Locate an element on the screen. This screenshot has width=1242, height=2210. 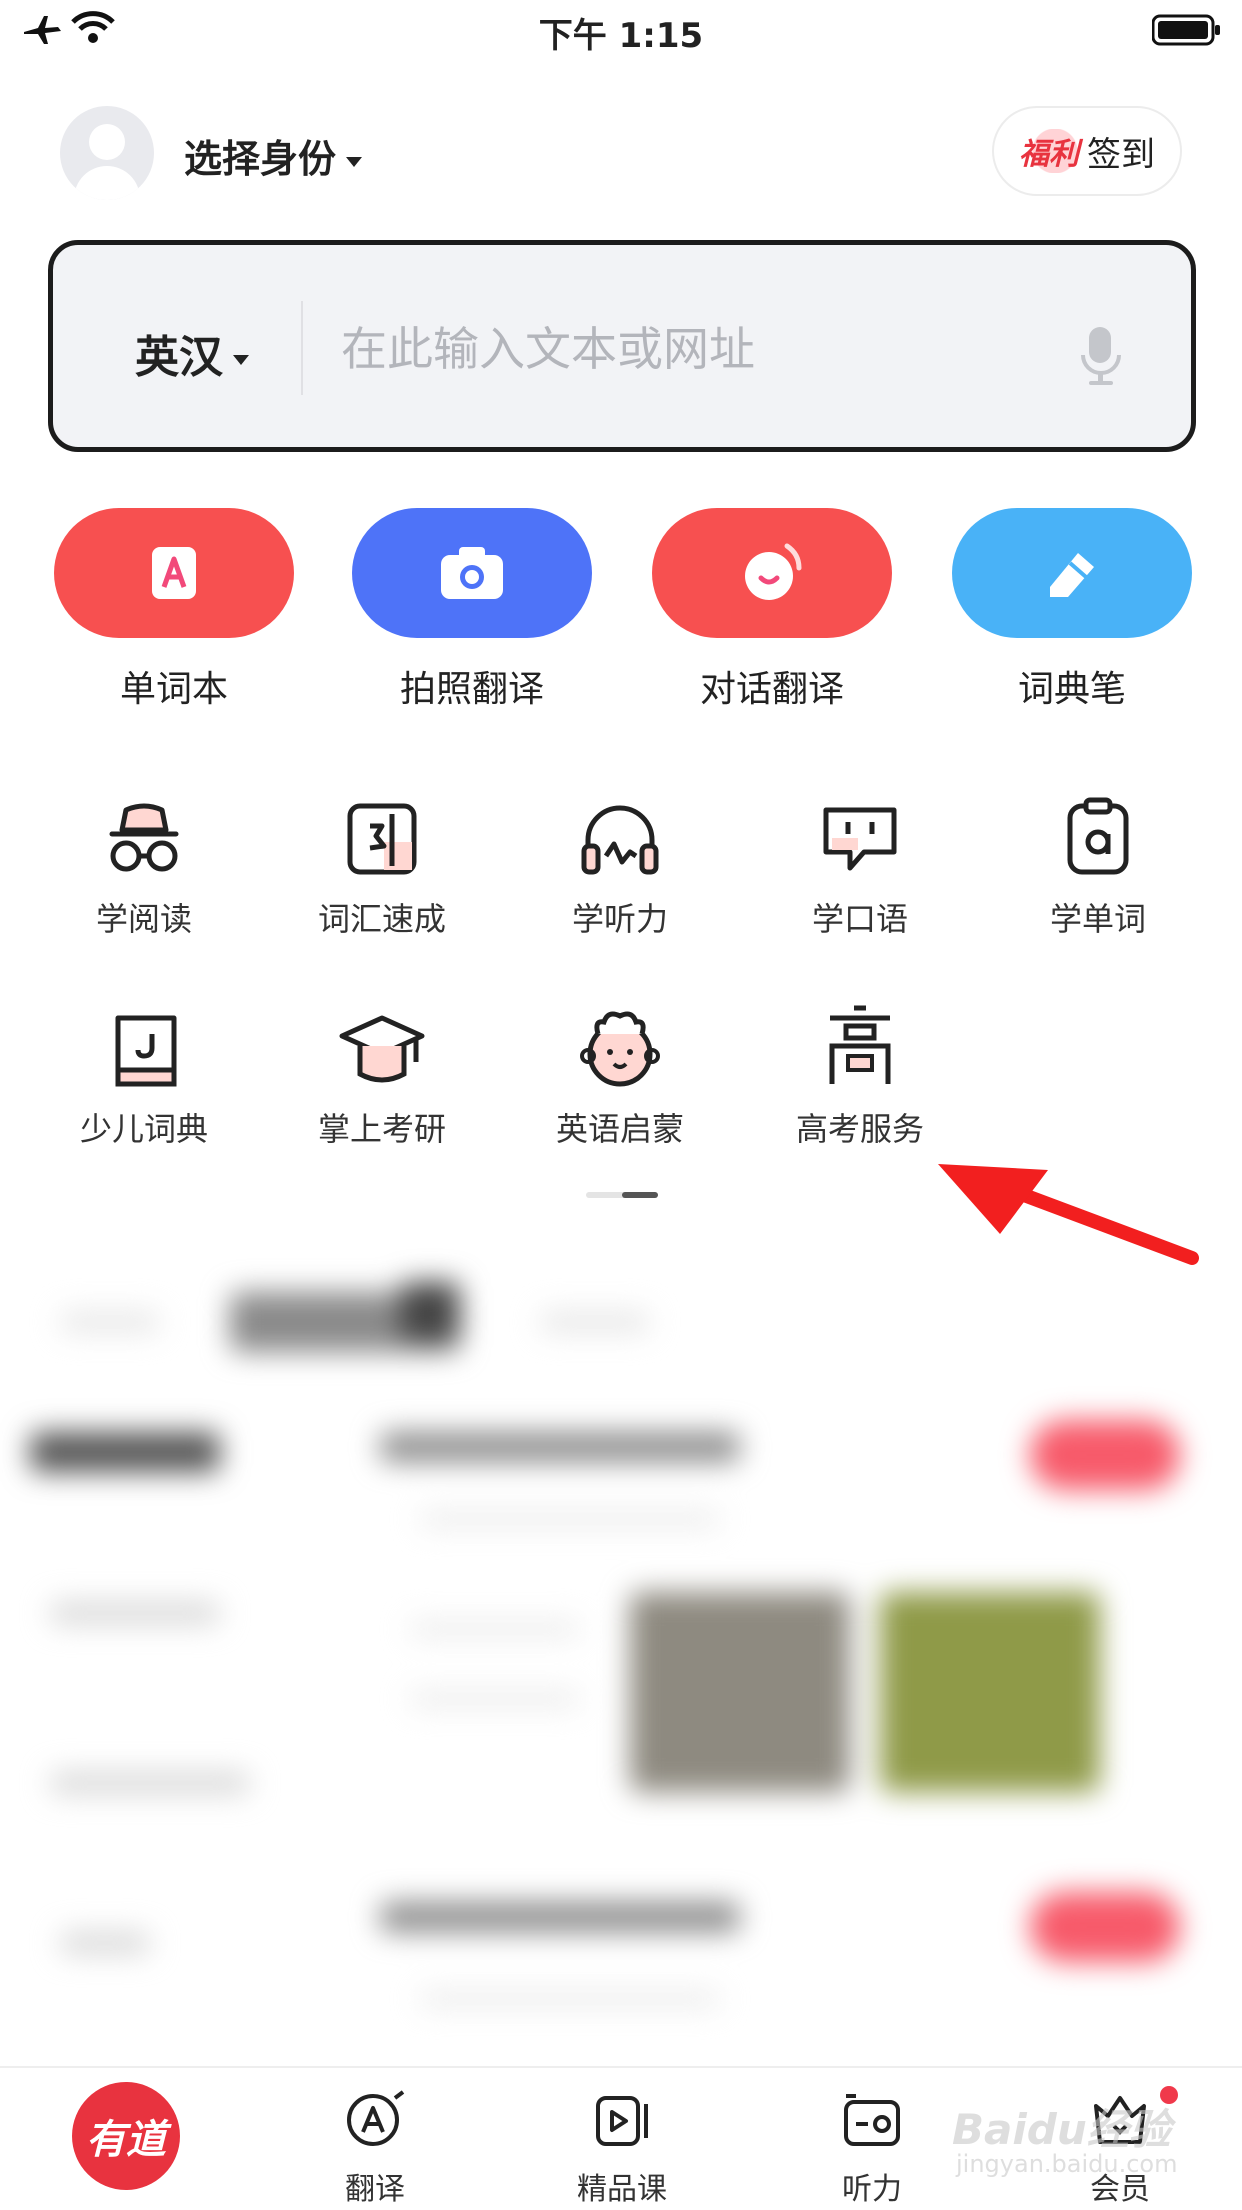
photo-translate-button is located at coordinates (472, 573).